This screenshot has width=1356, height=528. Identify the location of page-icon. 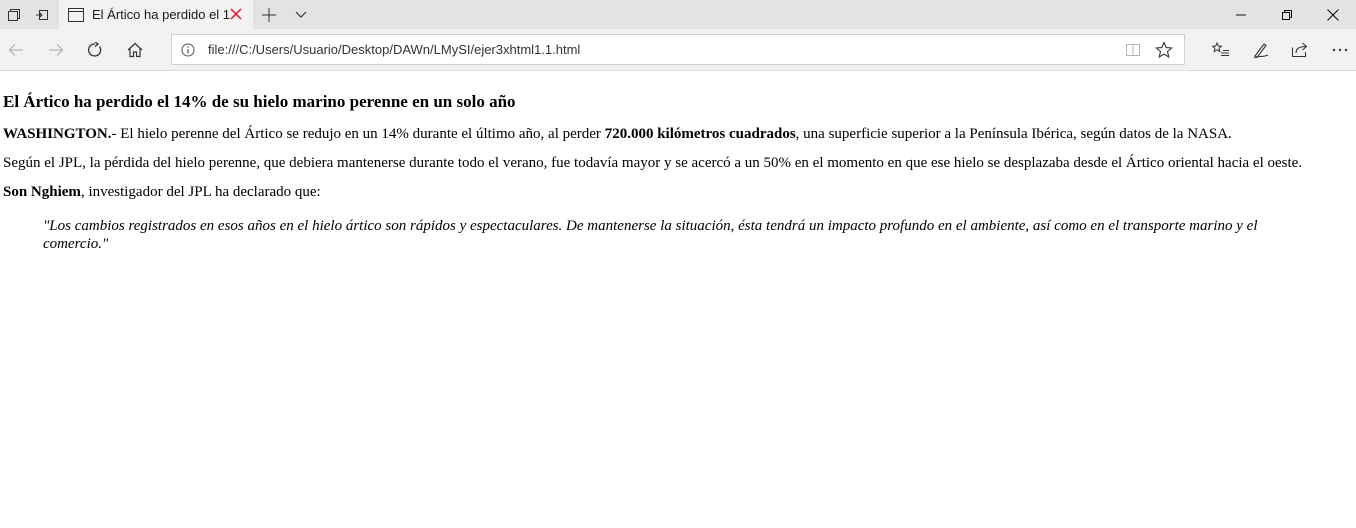
(76, 15).